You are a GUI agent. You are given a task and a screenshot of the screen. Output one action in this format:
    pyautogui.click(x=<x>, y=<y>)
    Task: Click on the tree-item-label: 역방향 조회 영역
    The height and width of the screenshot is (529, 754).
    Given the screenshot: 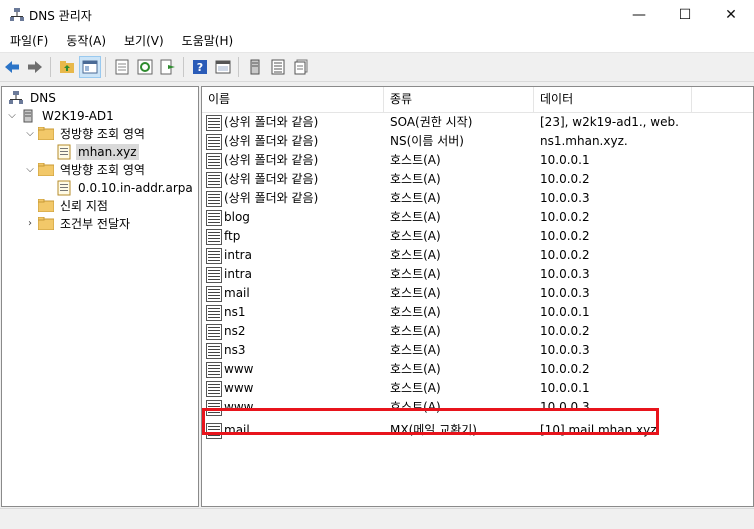 What is the action you would take?
    pyautogui.click(x=102, y=170)
    